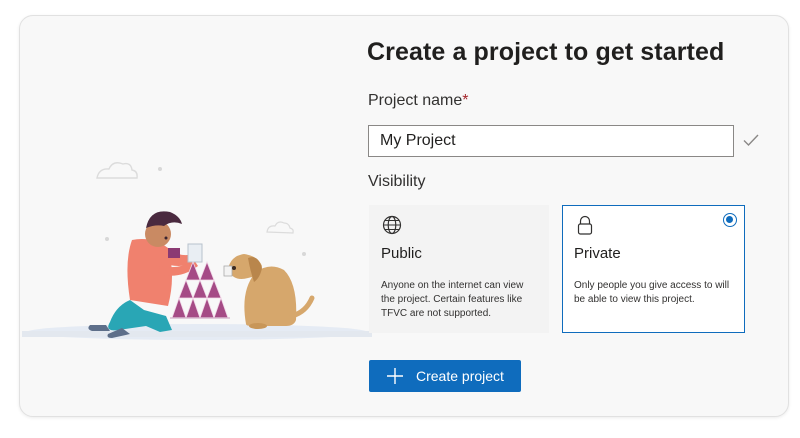 The height and width of the screenshot is (438, 800). I want to click on checkmark-icon, so click(751, 140).